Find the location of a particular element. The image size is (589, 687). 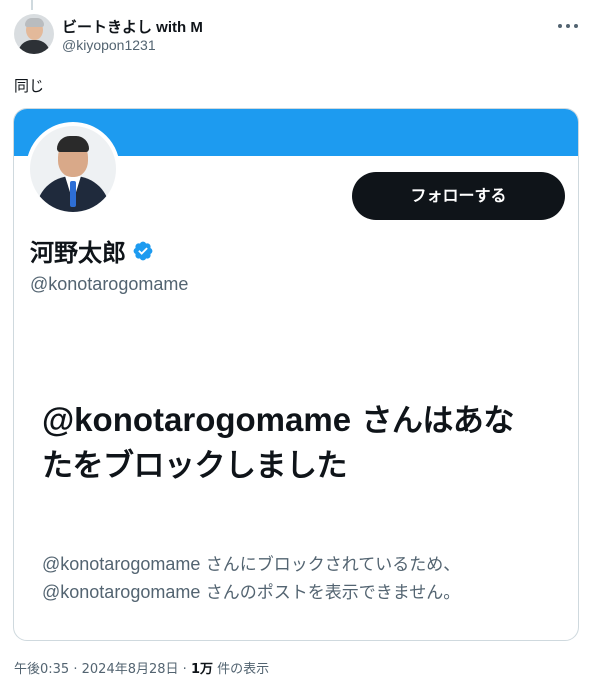

tweet-date: 2024年8月28日 is located at coordinates (130, 669).